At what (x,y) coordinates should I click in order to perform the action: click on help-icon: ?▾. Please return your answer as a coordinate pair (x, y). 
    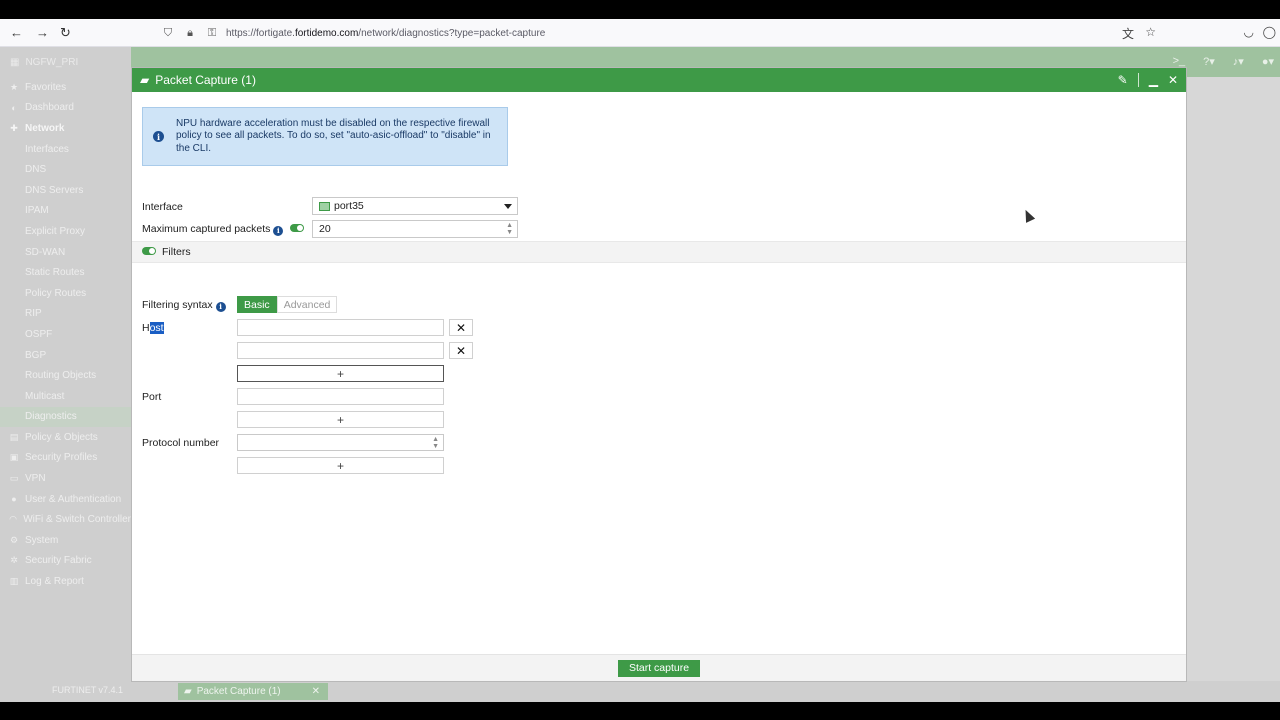
    Looking at the image, I should click on (1209, 61).